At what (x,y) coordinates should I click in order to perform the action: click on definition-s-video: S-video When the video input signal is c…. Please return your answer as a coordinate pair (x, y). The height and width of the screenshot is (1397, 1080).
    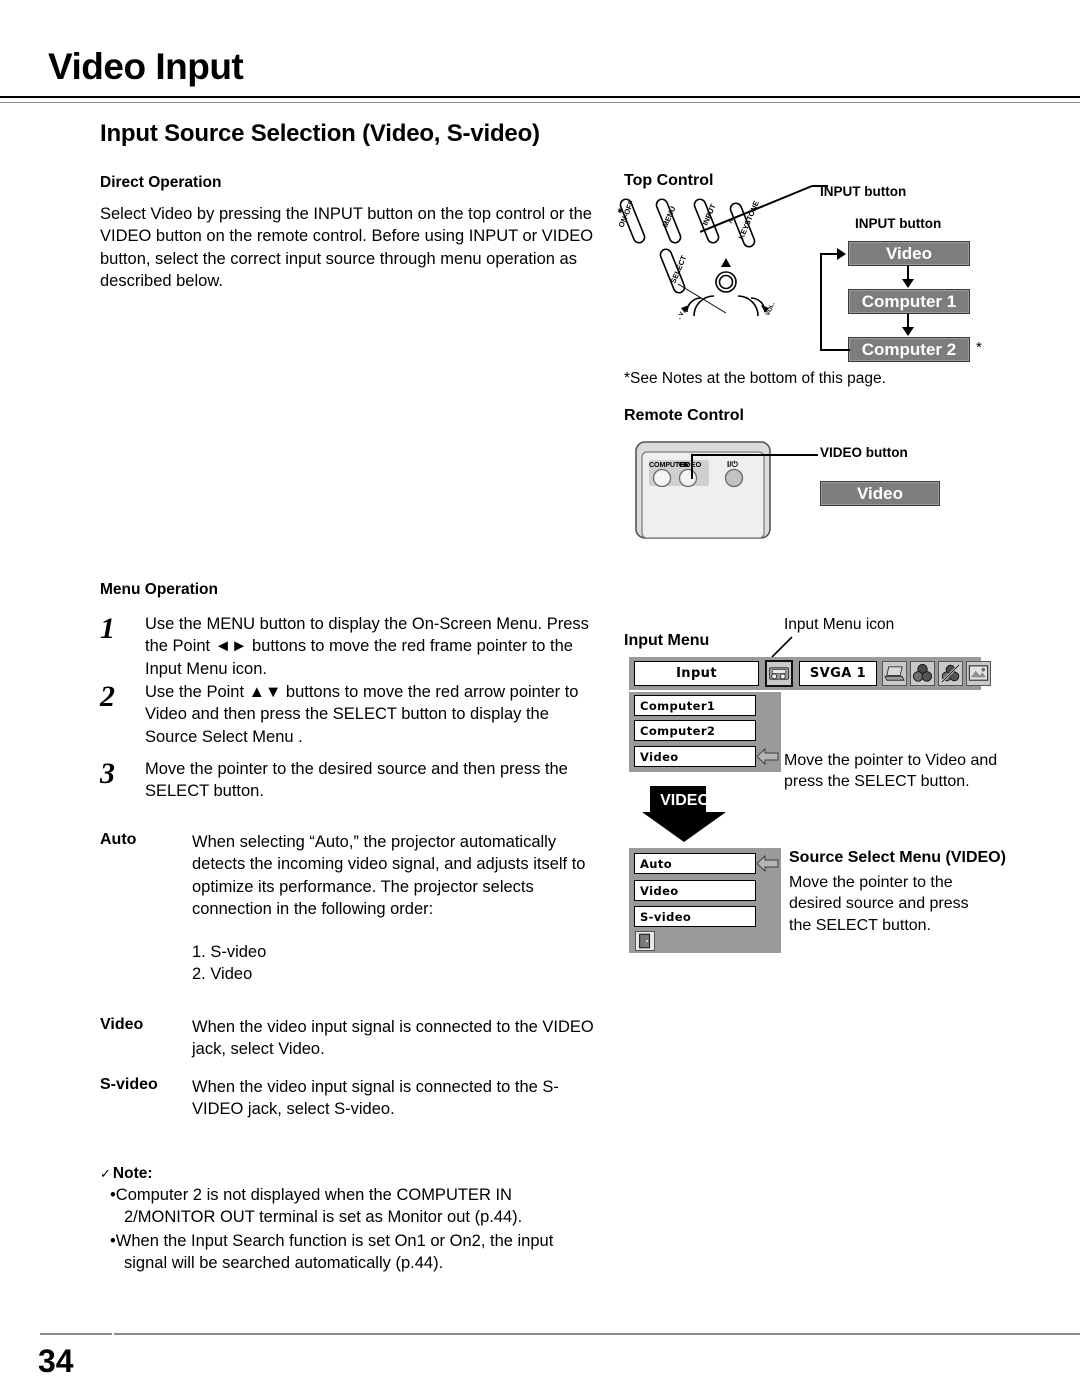
    Looking at the image, I should click on (350, 1098).